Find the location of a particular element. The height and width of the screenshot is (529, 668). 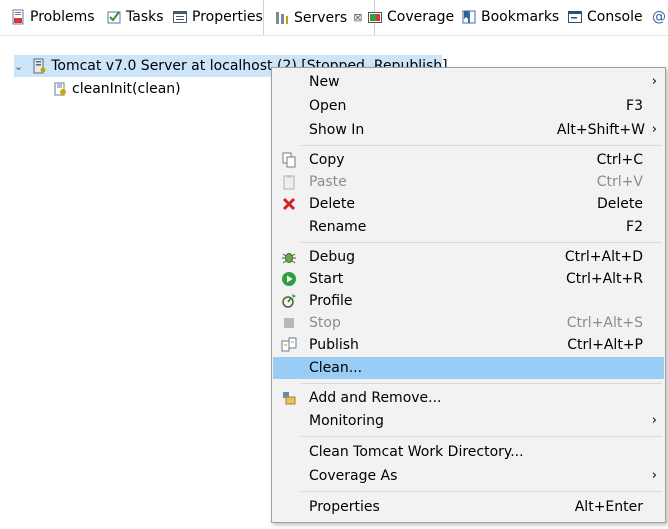

start-icon is located at coordinates (289, 279).